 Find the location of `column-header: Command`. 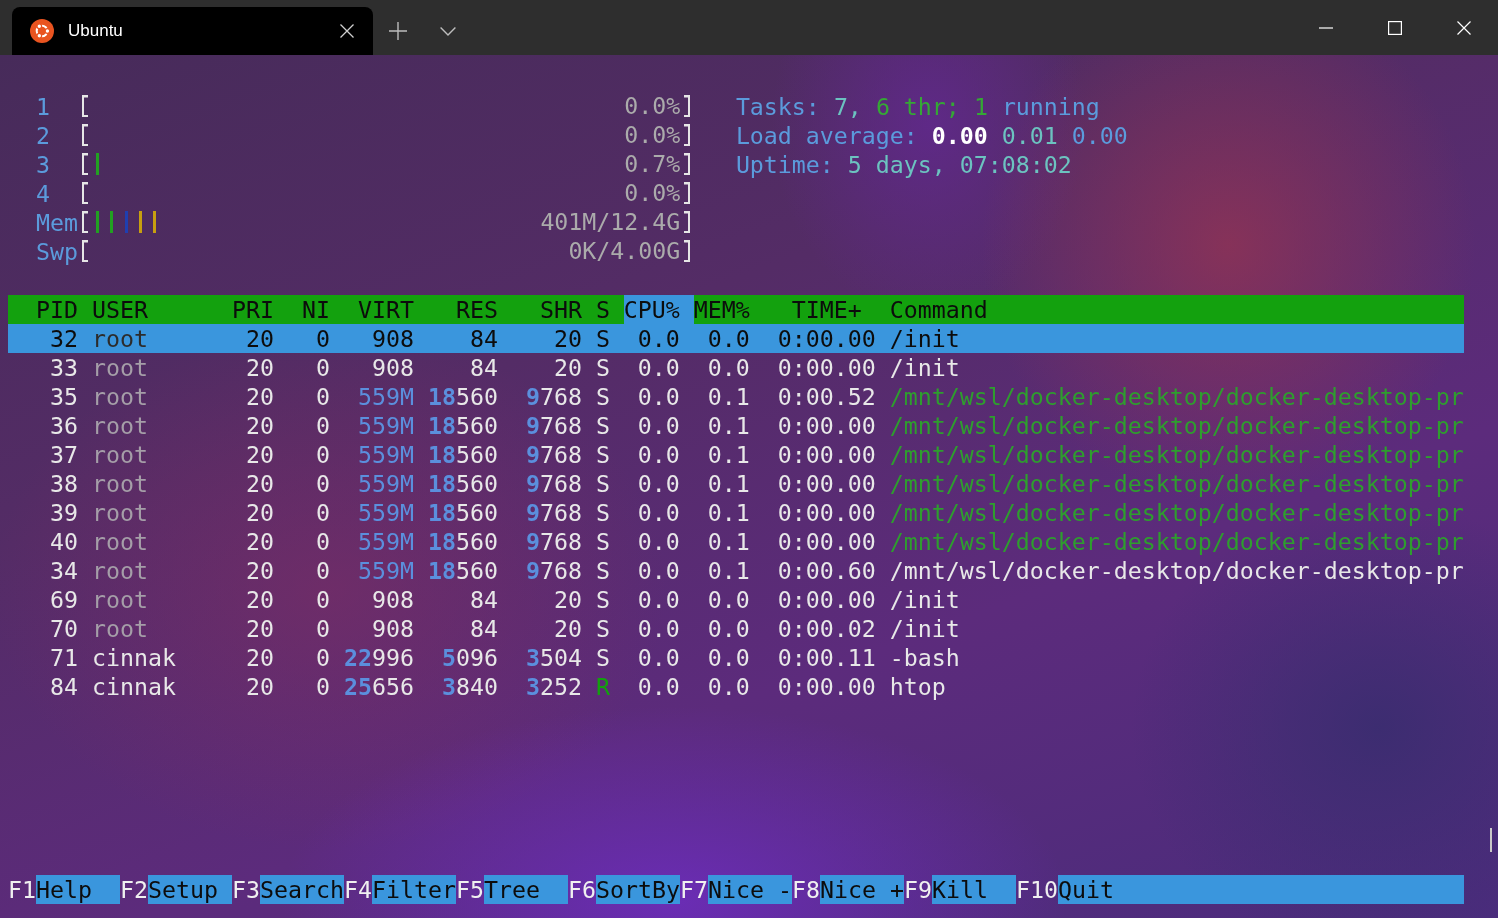

column-header: Command is located at coordinates (938, 309).